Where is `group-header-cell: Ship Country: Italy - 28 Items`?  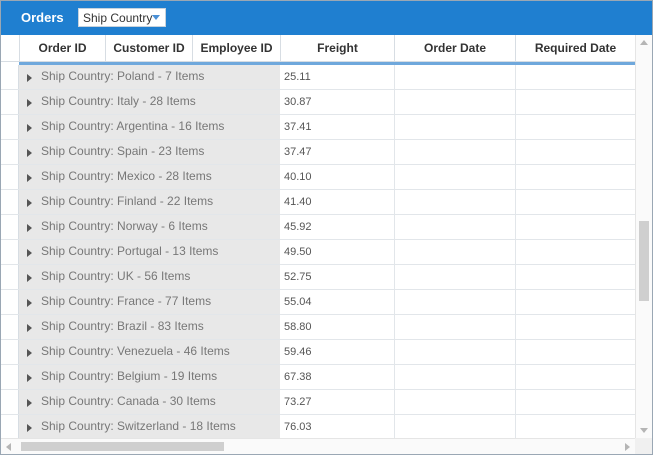 group-header-cell: Ship Country: Italy - 28 Items is located at coordinates (149, 102).